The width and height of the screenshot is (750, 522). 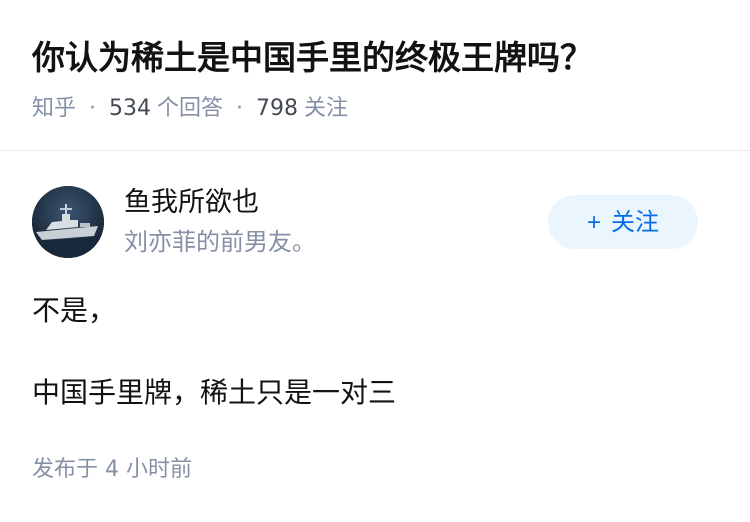 I want to click on follow-button: + 关注, so click(x=623, y=222).